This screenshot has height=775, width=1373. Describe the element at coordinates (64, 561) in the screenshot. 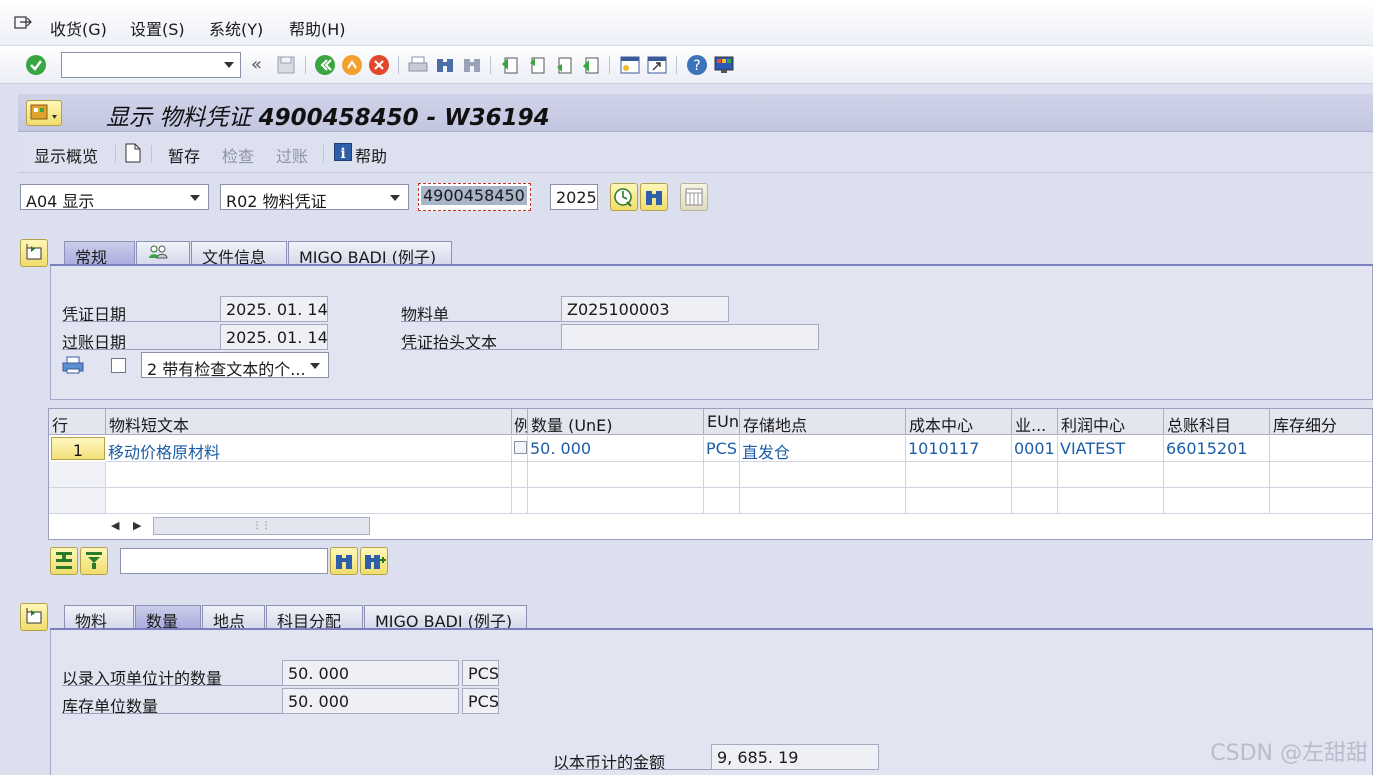

I see `expand-all-icon` at that location.